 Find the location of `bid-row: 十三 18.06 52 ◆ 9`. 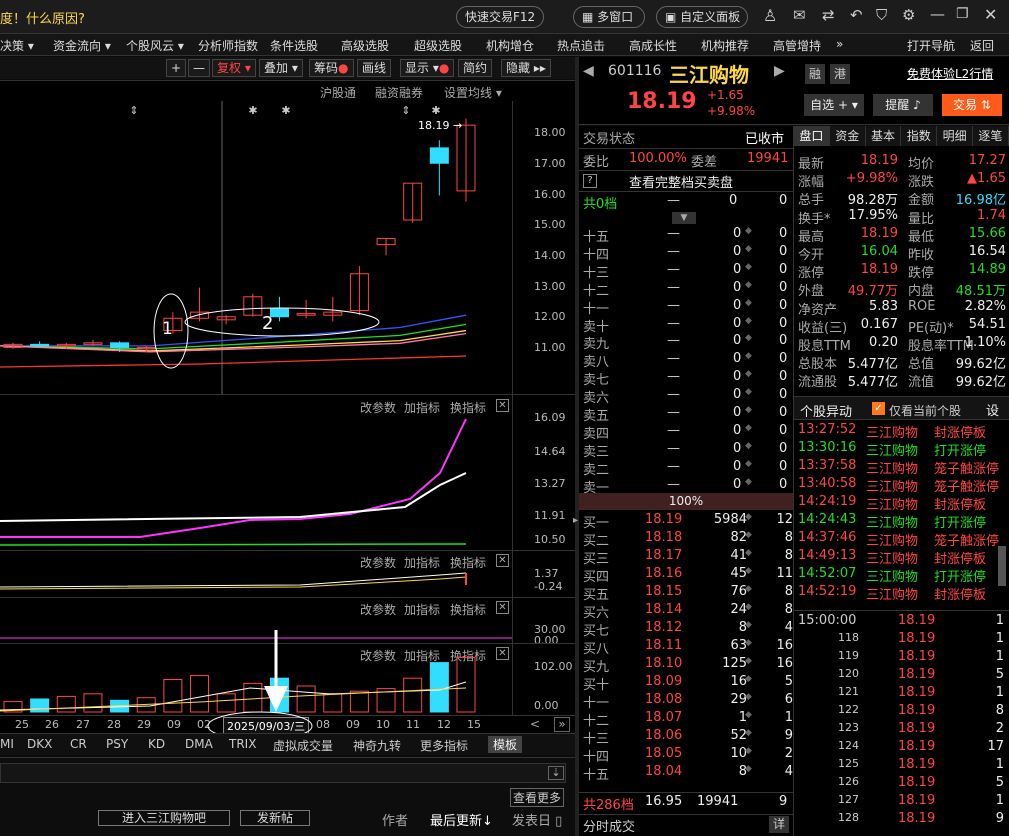

bid-row: 十三 18.06 52 ◆ 9 is located at coordinates (688, 737).